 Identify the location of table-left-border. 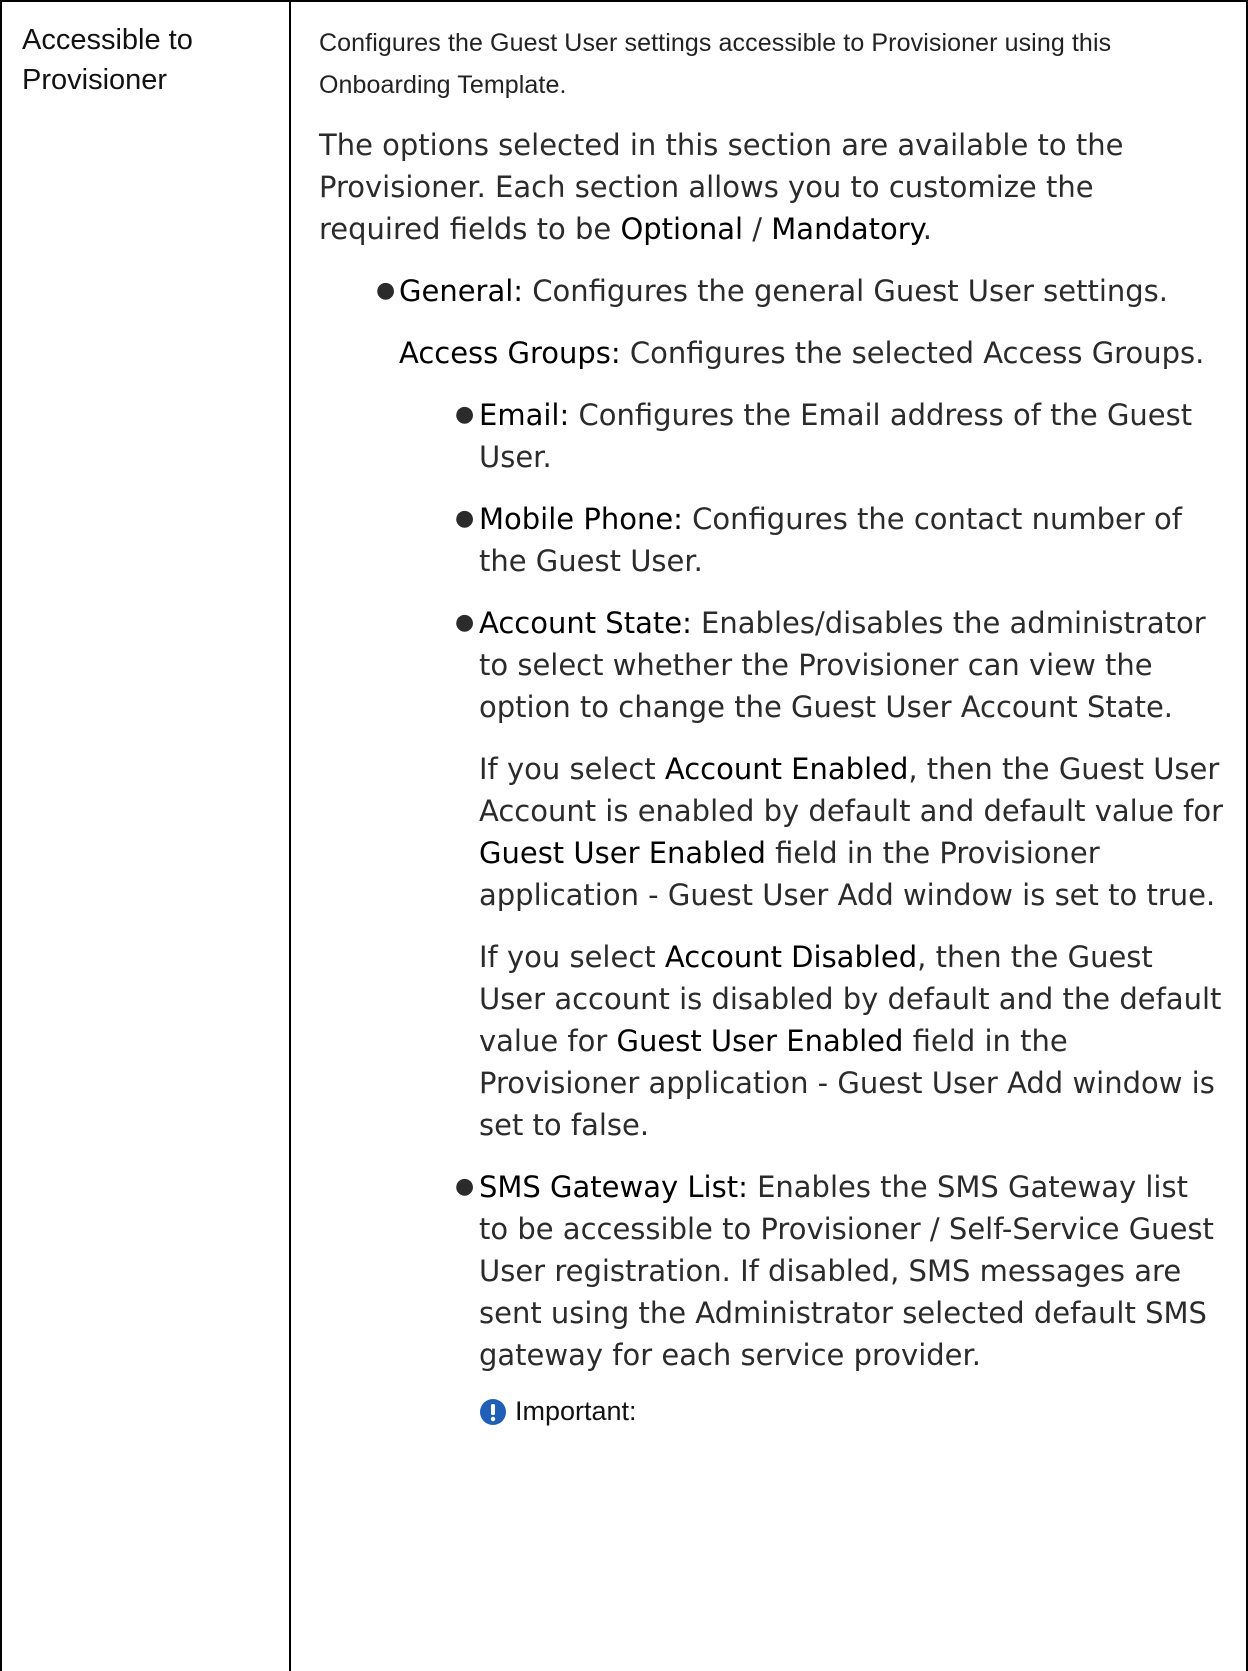
(1, 835).